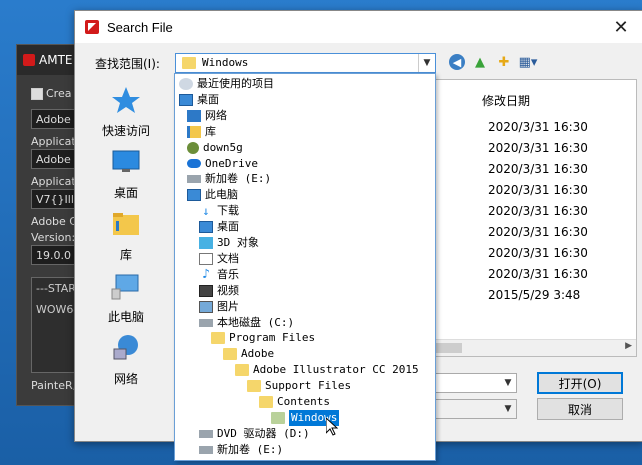 The height and width of the screenshot is (465, 642). Describe the element at coordinates (222, 164) in the screenshot. I see `dropdown-item: OneDrive` at that location.